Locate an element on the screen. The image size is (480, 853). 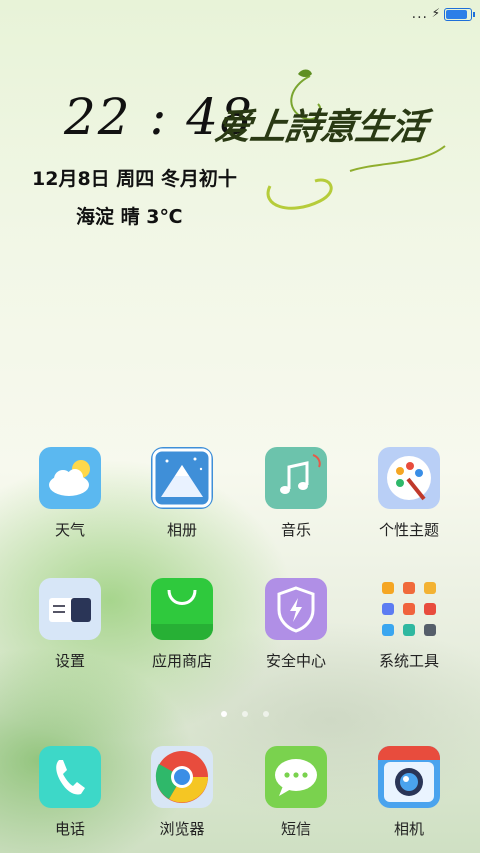
page-indicator is located at coordinates (245, 711).